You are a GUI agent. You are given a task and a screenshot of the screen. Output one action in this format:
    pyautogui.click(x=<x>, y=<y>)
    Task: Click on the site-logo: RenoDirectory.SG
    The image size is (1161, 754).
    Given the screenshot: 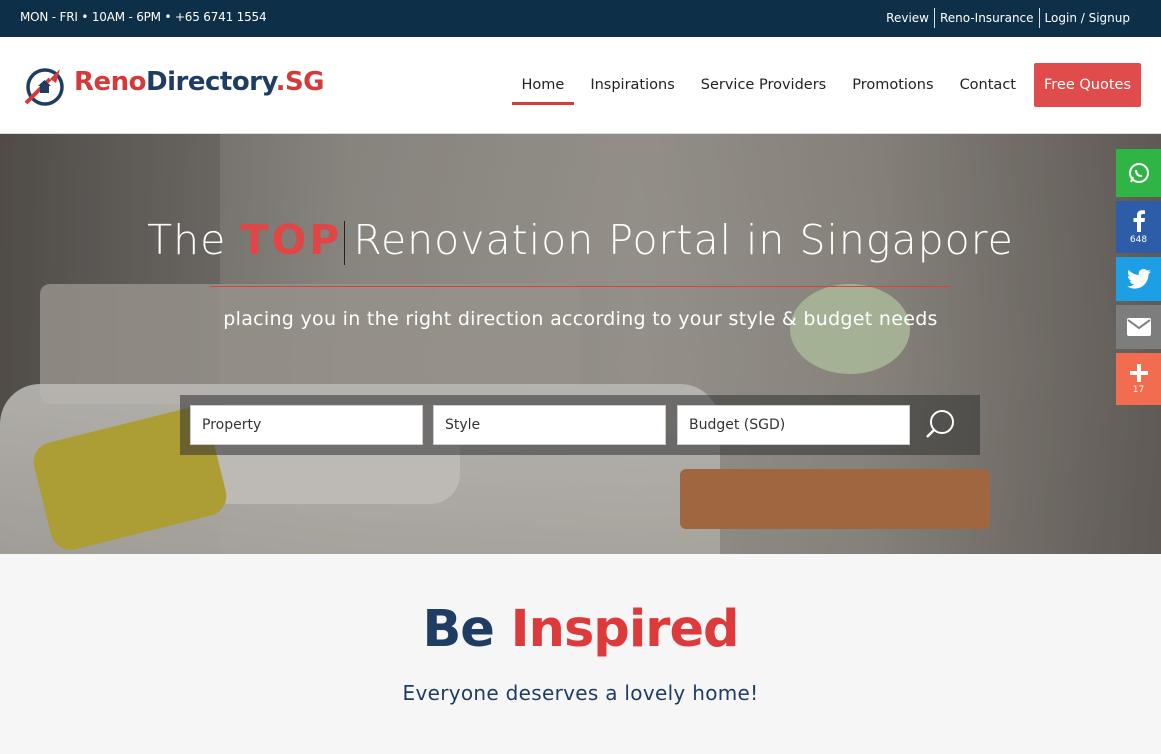 What is the action you would take?
    pyautogui.click(x=172, y=86)
    